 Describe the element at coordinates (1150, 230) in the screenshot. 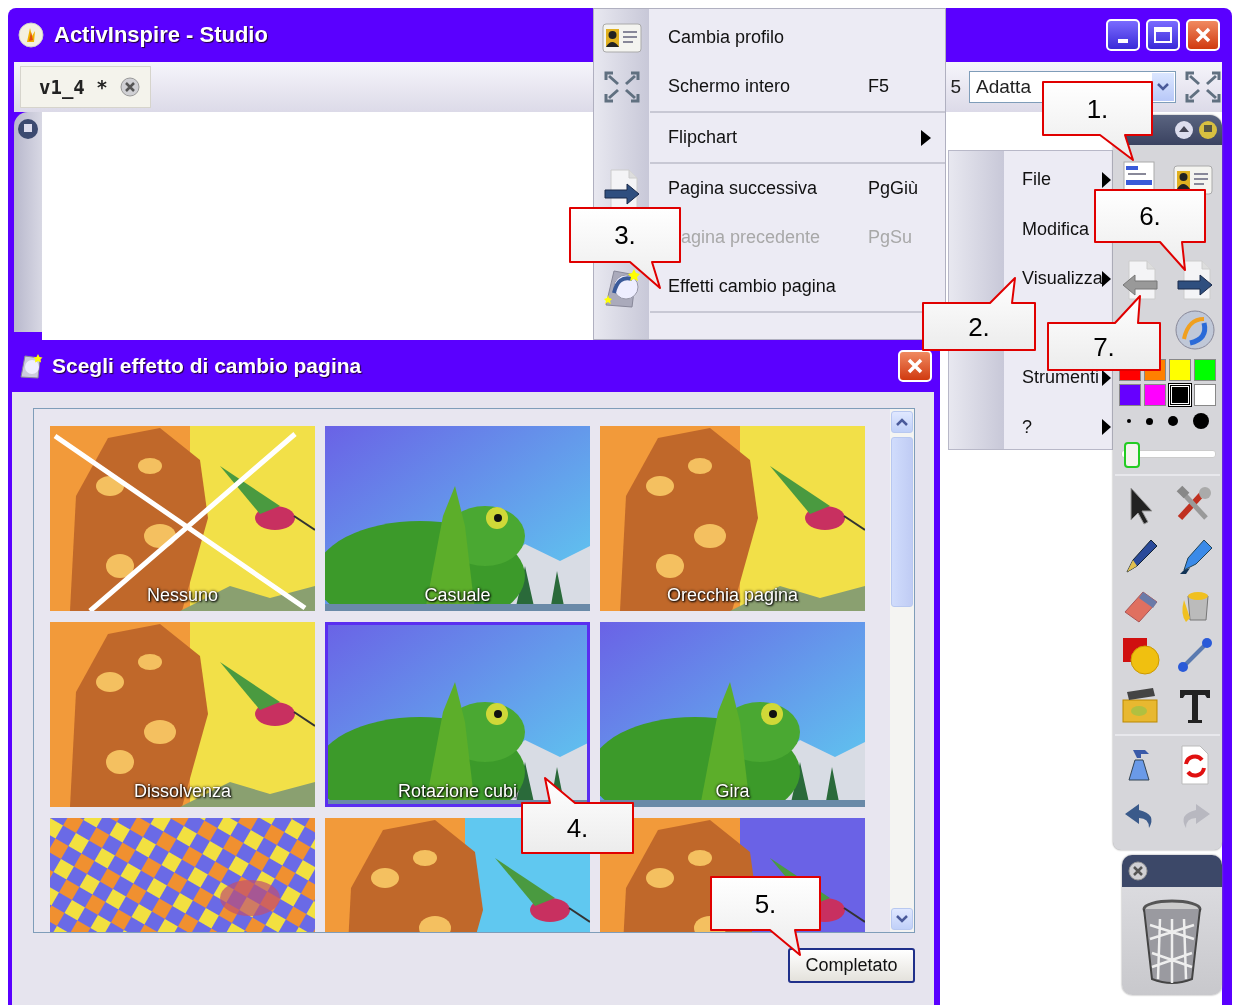

I see `callout-tooltip: 6.` at that location.